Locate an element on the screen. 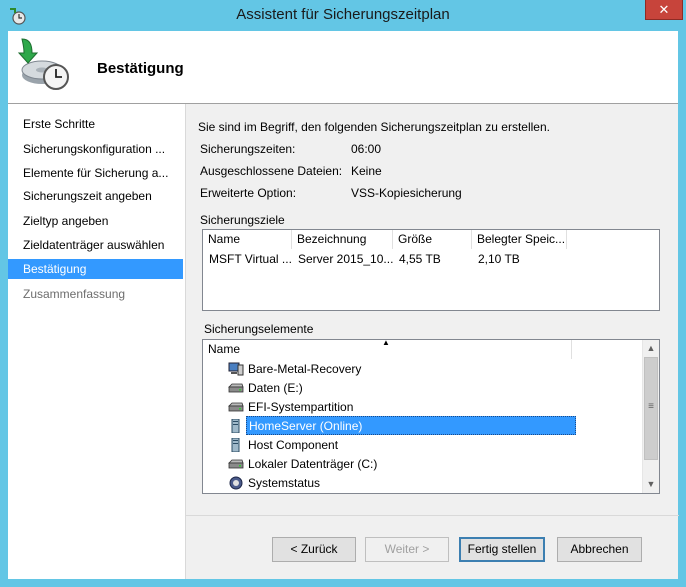 This screenshot has height=587, width=686. window-title: Assistent für Sicherungszeitplan is located at coordinates (343, 14).